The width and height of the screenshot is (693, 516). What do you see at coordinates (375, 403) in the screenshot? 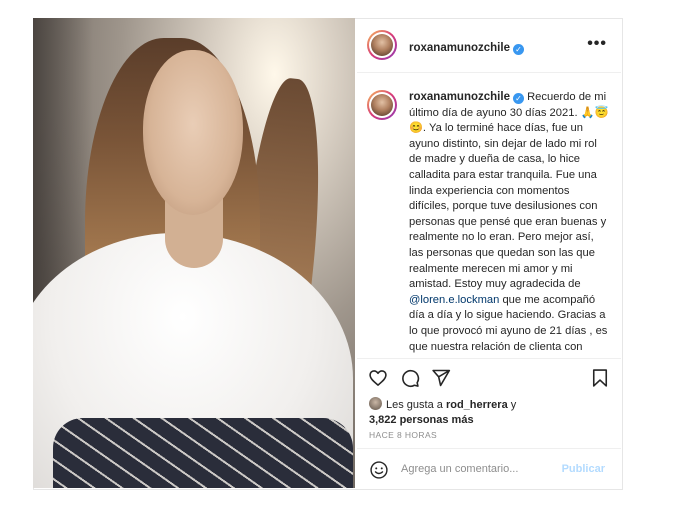
I see `liker-avatar` at bounding box center [375, 403].